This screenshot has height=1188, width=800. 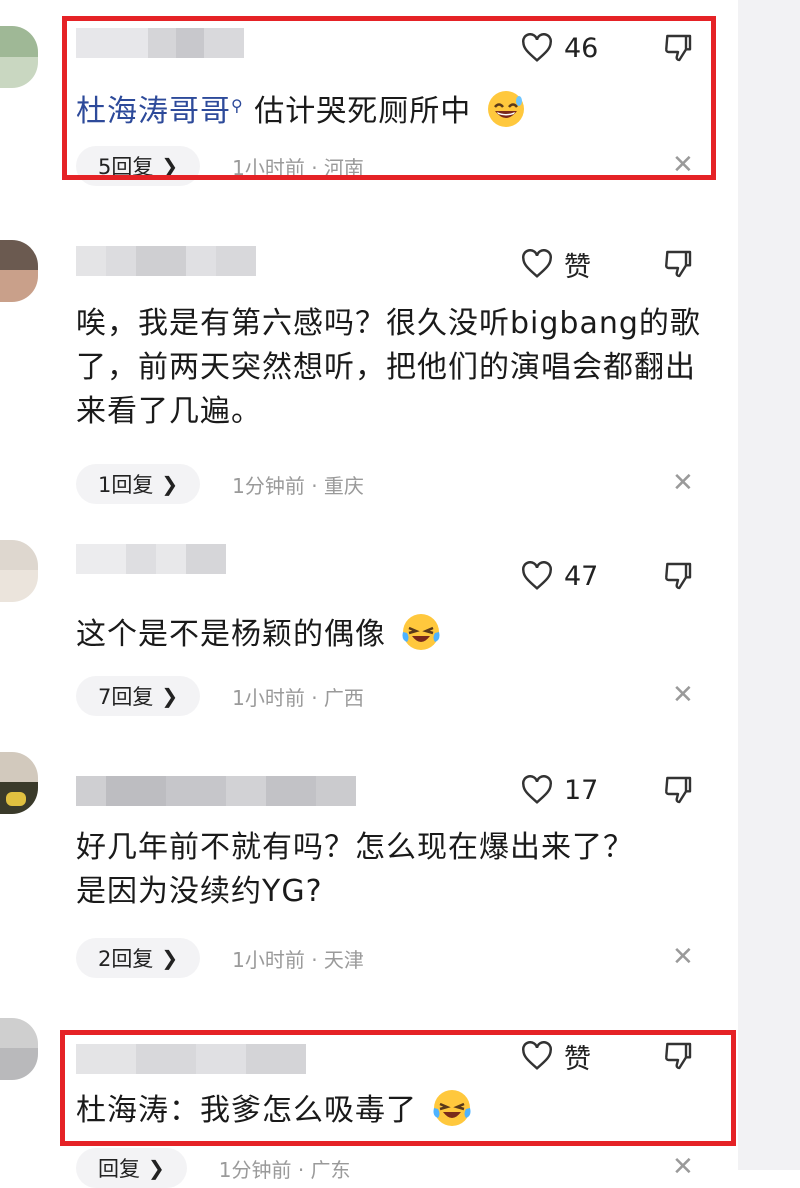 I want to click on replies-label: 回复, so click(x=119, y=1169).